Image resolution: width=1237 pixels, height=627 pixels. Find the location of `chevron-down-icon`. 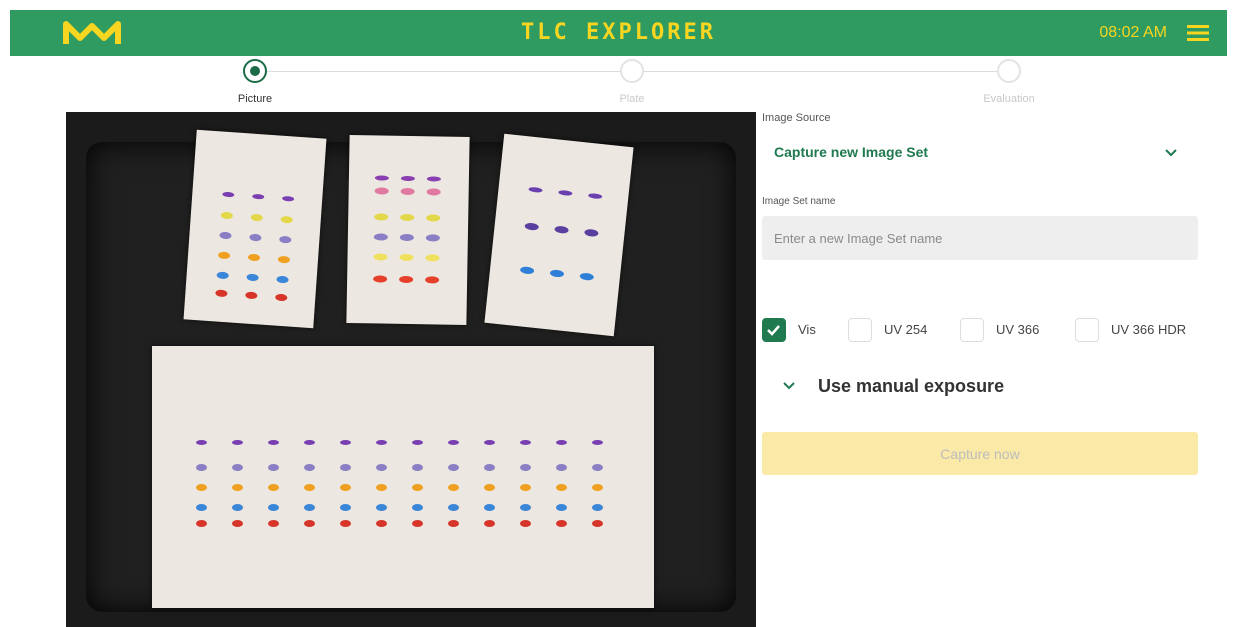

chevron-down-icon is located at coordinates (1171, 153).